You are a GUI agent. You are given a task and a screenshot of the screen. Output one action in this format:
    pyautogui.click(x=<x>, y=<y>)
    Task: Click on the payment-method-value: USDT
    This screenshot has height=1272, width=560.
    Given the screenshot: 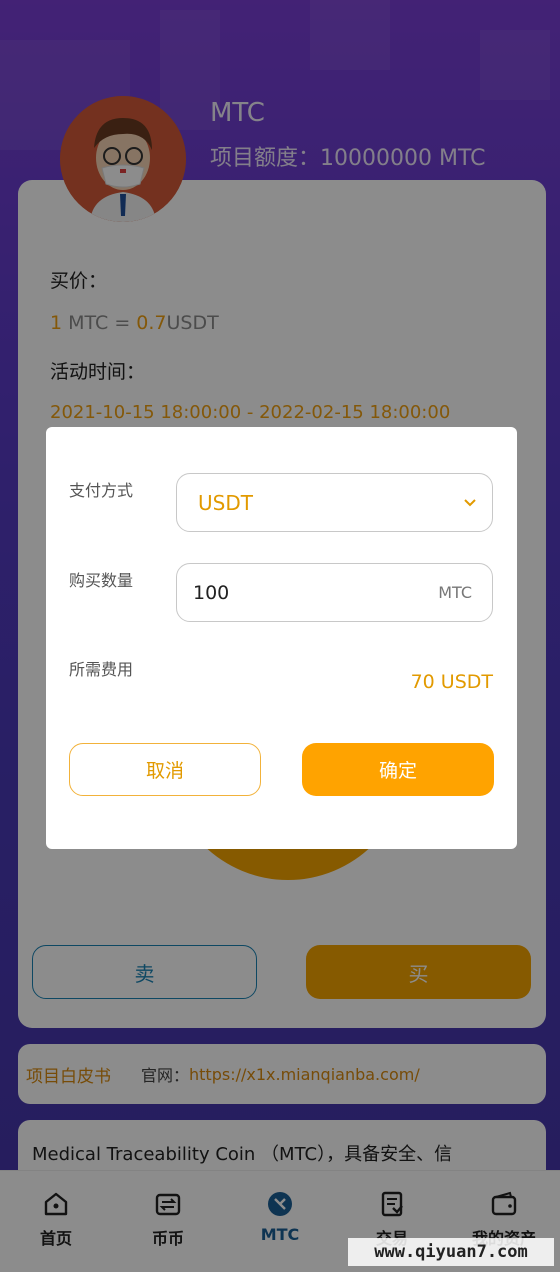 What is the action you would take?
    pyautogui.click(x=225, y=502)
    